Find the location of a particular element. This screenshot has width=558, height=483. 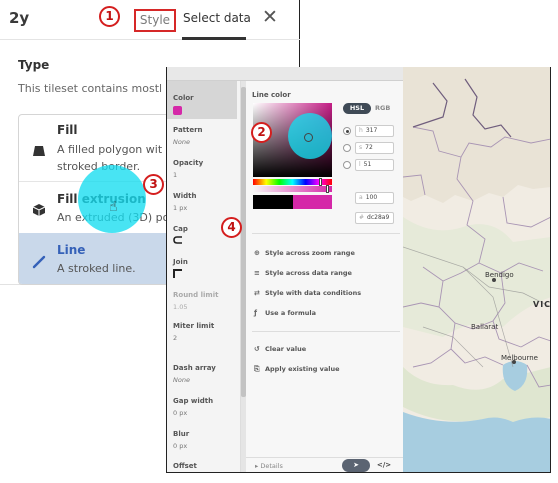

prop-label: Blur is located at coordinates (181, 434).